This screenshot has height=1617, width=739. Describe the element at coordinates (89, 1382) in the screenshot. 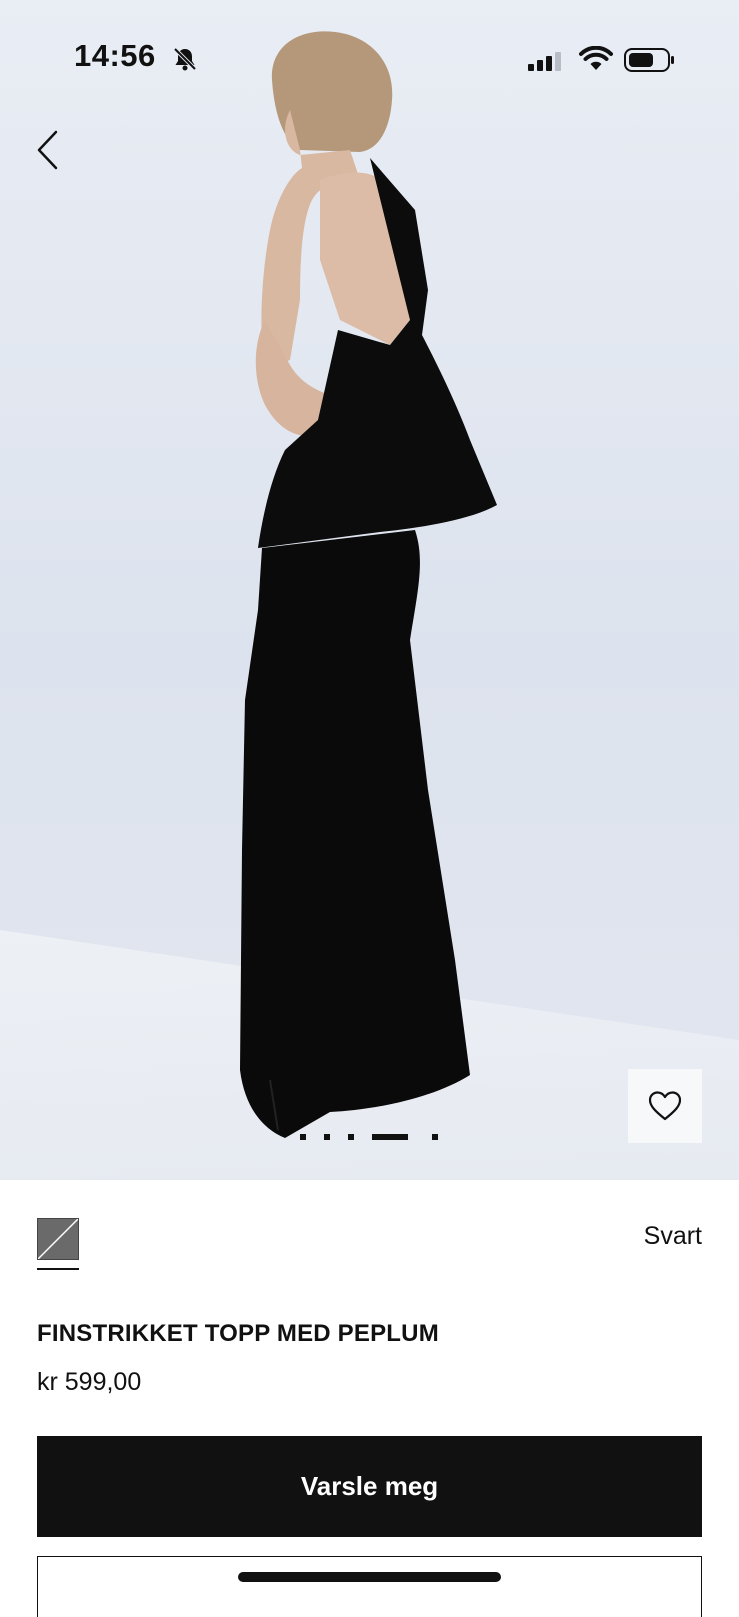

I see `product-price: kr 599,00` at that location.